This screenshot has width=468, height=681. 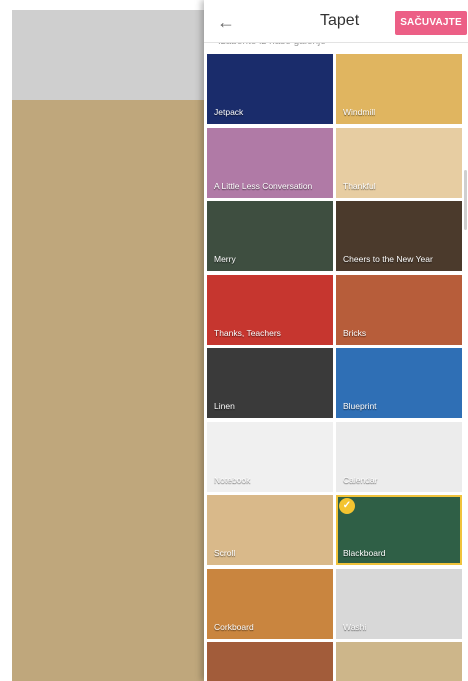 What do you see at coordinates (360, 406) in the screenshot?
I see `wallpaper-tile-label: Blueprint` at bounding box center [360, 406].